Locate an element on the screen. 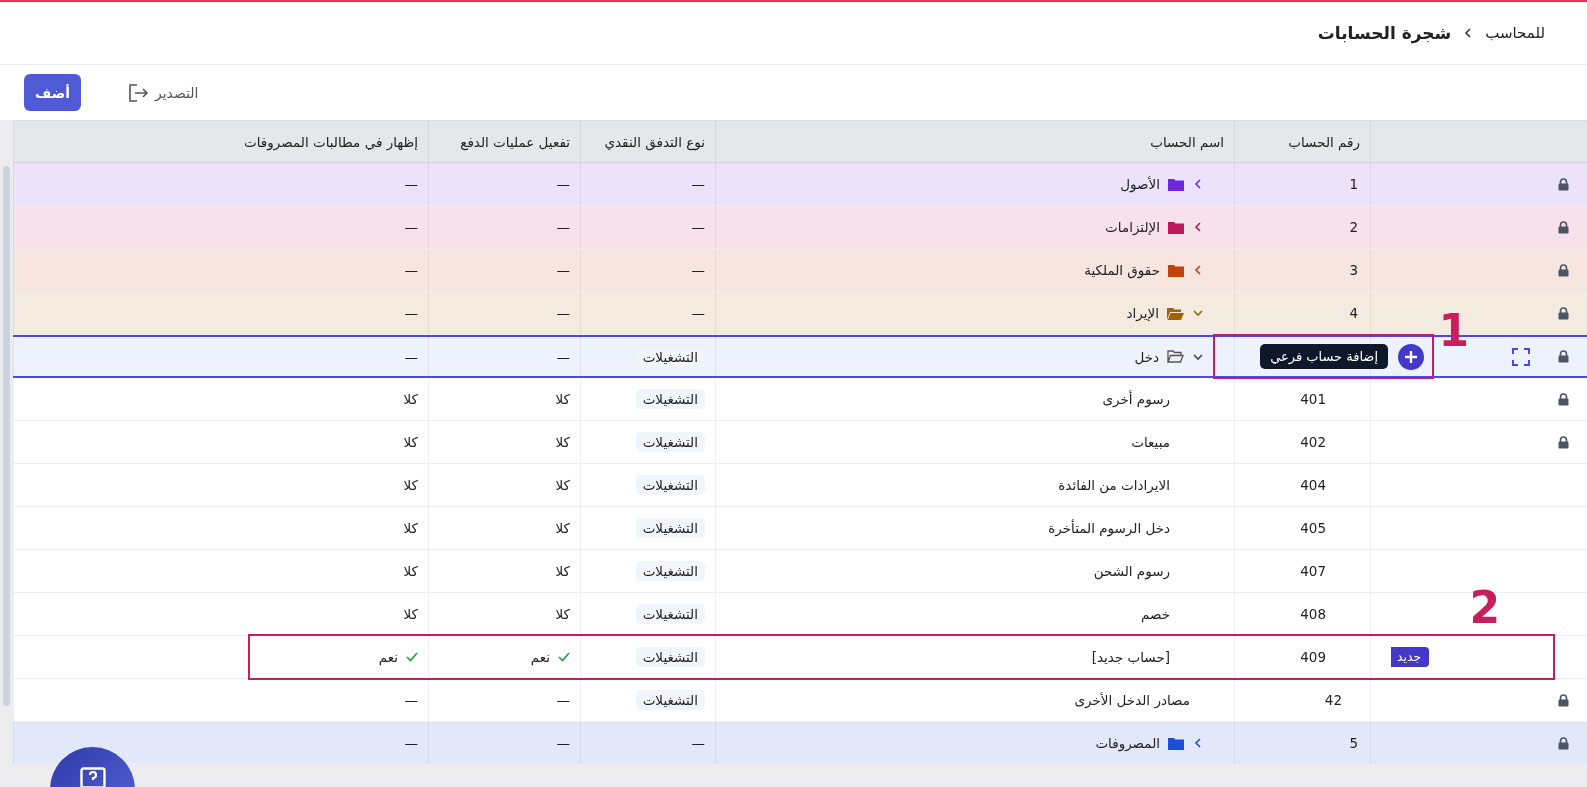 The image size is (1587, 787). account-name: حقوق الملكية is located at coordinates (1122, 270).